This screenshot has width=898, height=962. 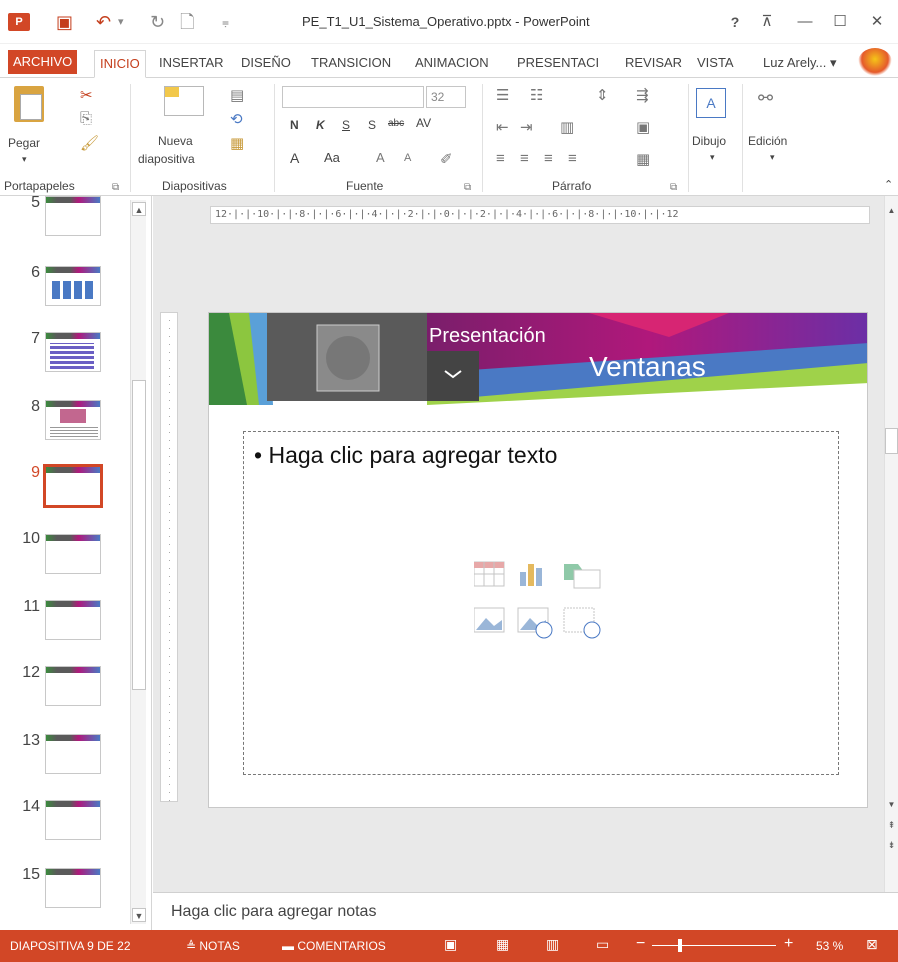 What do you see at coordinates (405, 455) in the screenshot?
I see `body-placeholder-text: • Haga clic para agregar texto` at bounding box center [405, 455].